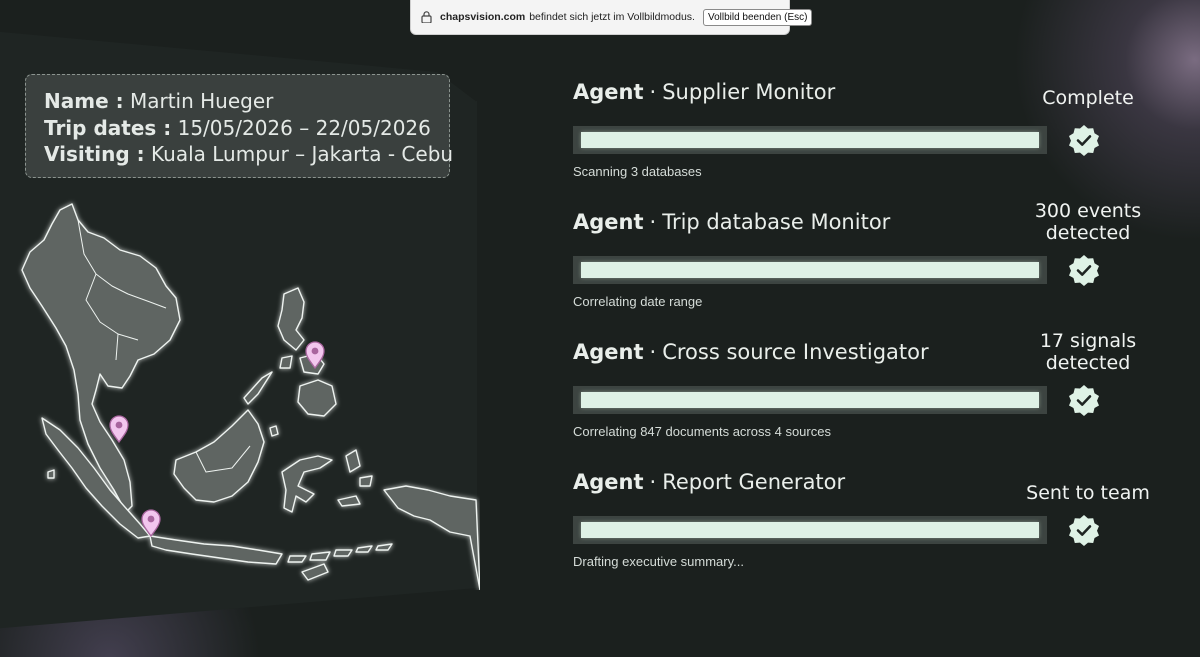 This screenshot has width=1200, height=657. Describe the element at coordinates (1088, 222) in the screenshot. I see `agent-status: 300 events detected` at that location.